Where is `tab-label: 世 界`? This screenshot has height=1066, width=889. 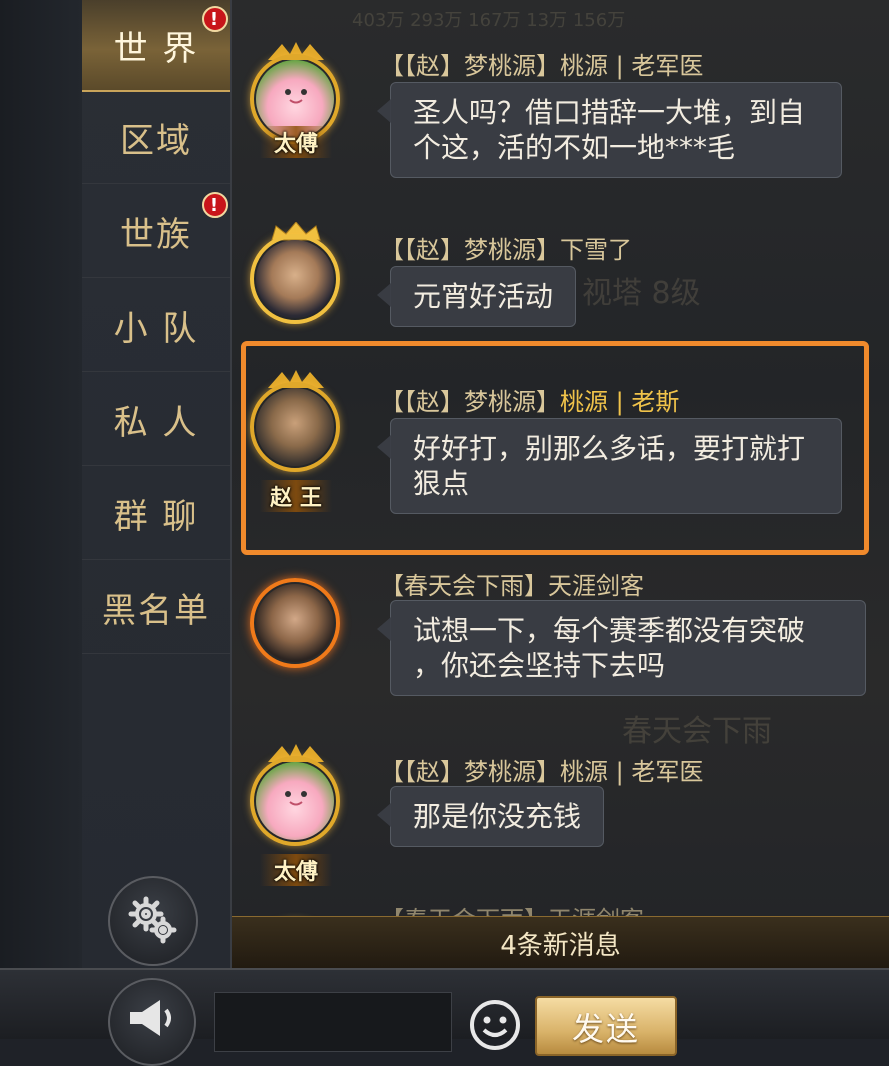 tab-label: 世 界 is located at coordinates (156, 48).